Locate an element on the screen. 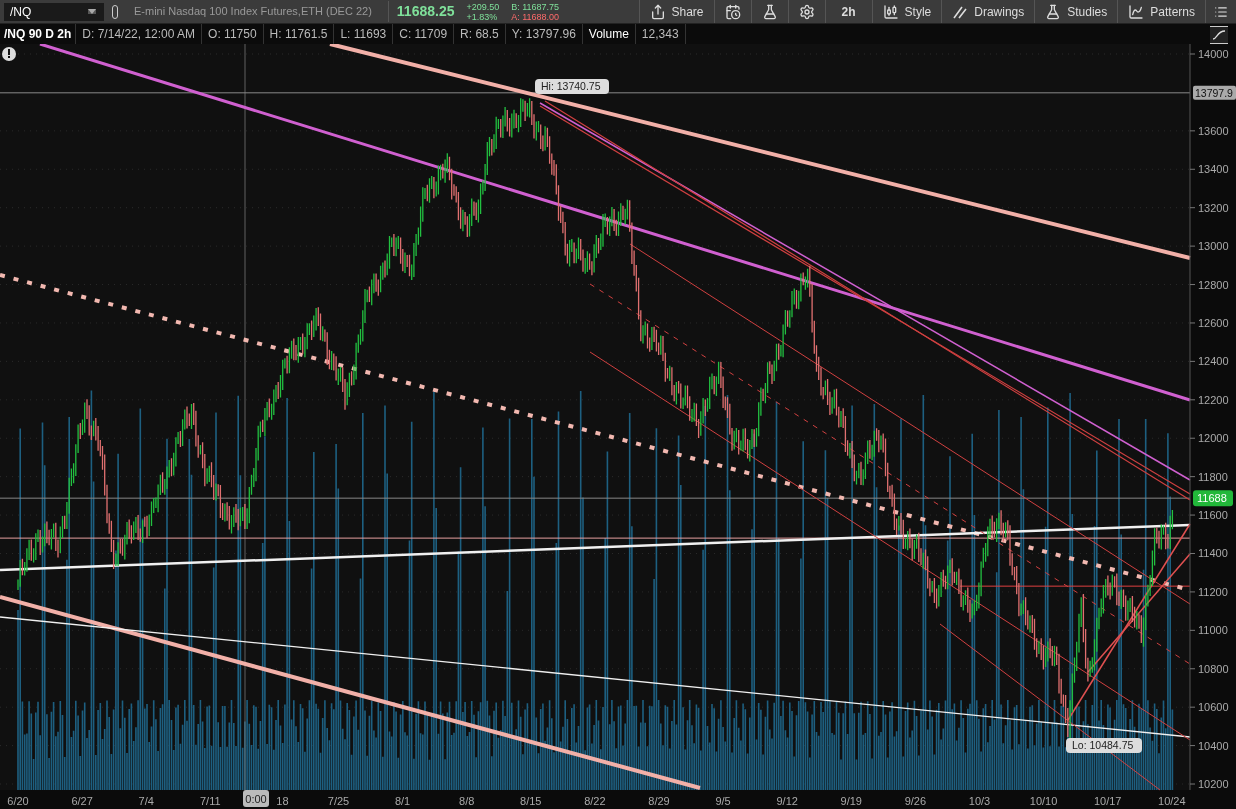  y-axis-label: 11000 is located at coordinates (1213, 630).